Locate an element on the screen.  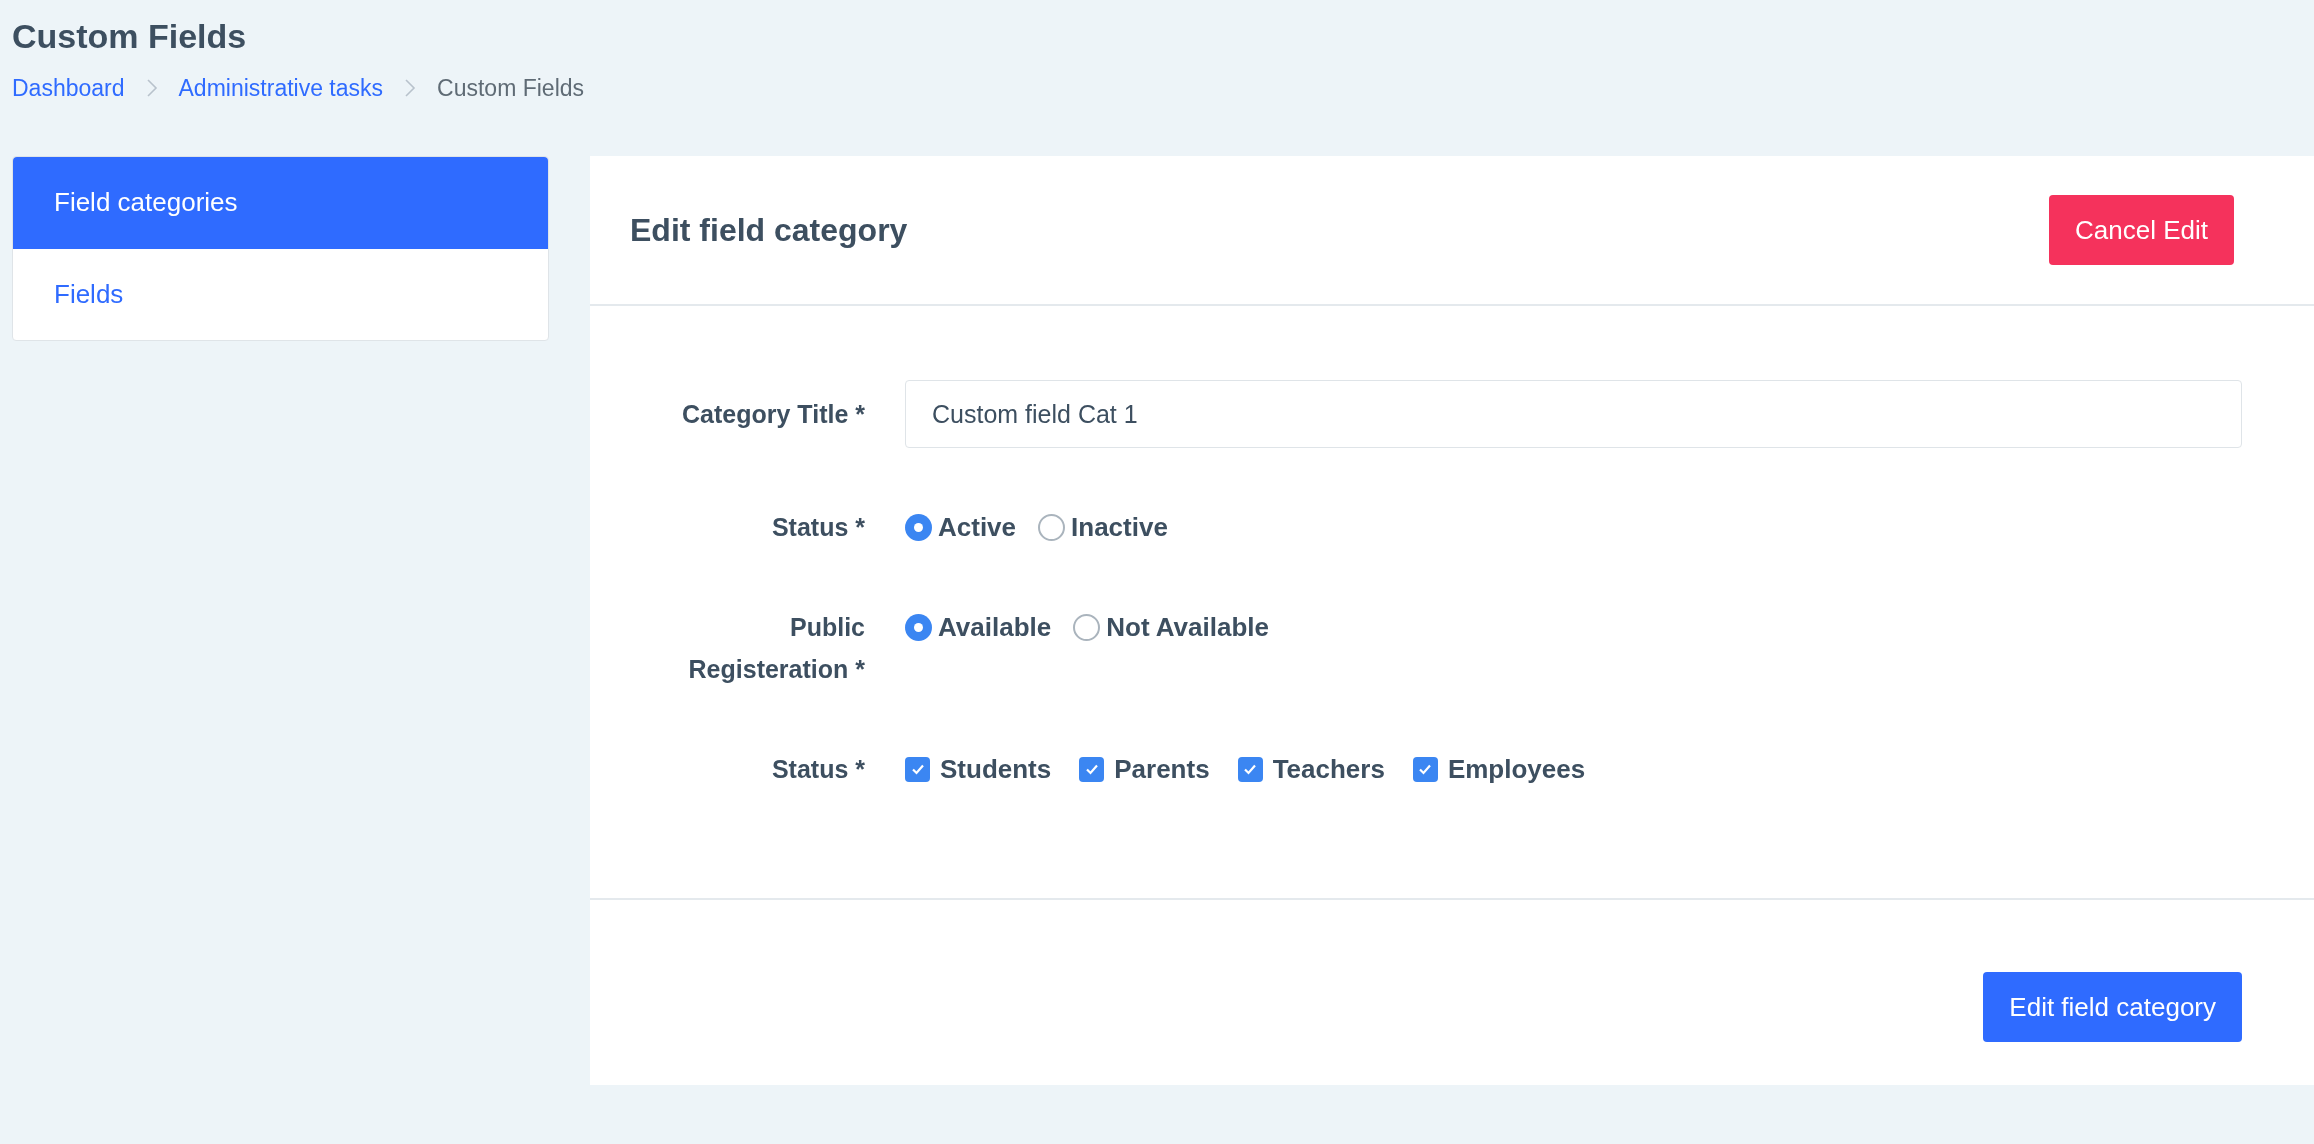
page-title: Custom Fields is located at coordinates (130, 36).